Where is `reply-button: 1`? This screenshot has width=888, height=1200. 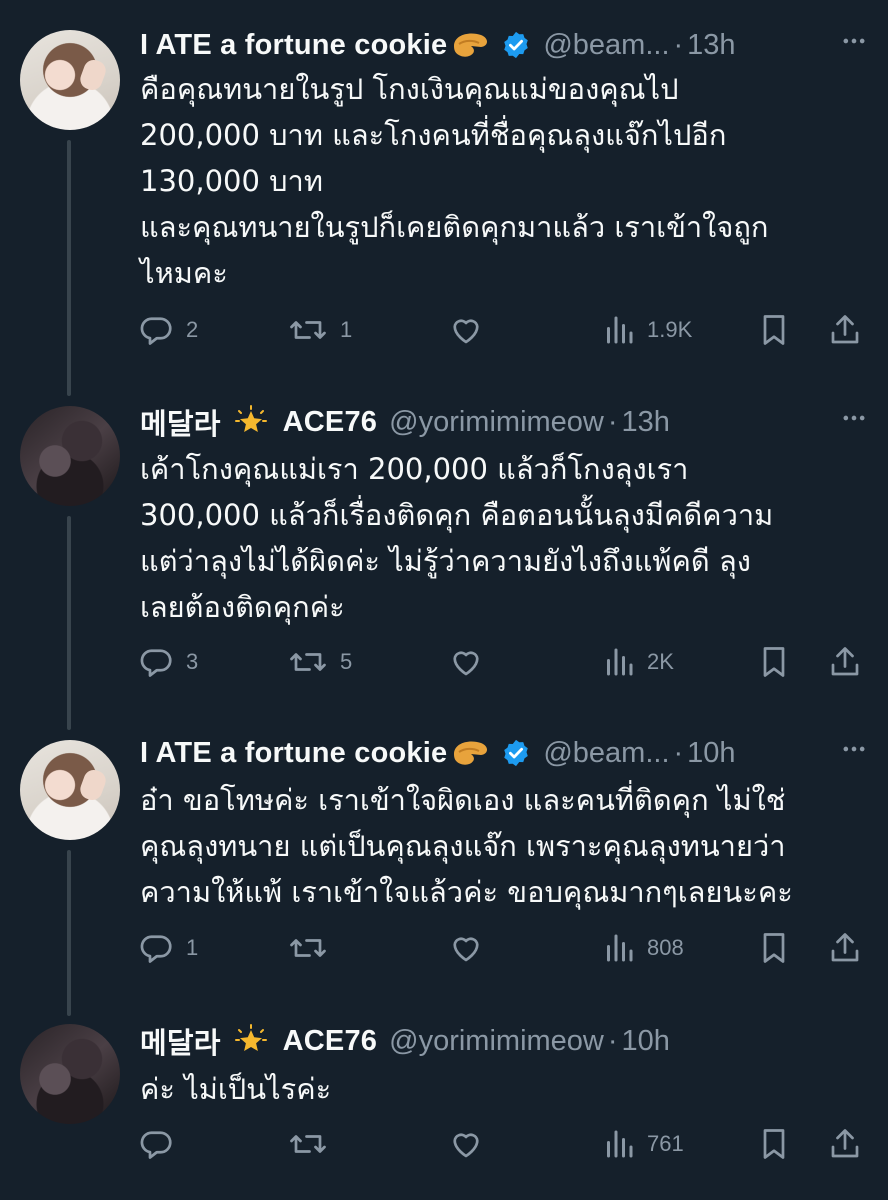 reply-button: 1 is located at coordinates (168, 948).